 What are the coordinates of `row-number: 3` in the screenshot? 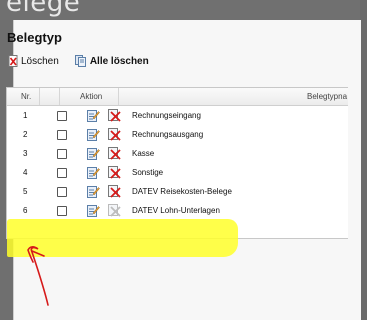 It's located at (25, 153).